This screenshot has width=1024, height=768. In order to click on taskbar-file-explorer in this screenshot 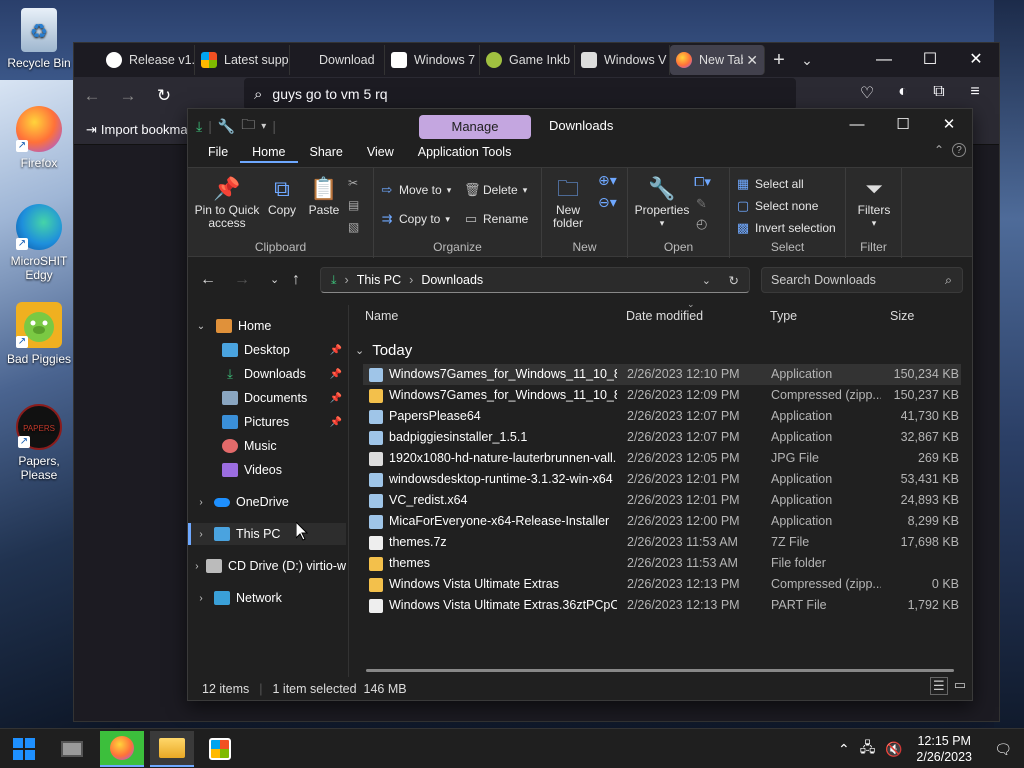, I will do `click(172, 749)`.